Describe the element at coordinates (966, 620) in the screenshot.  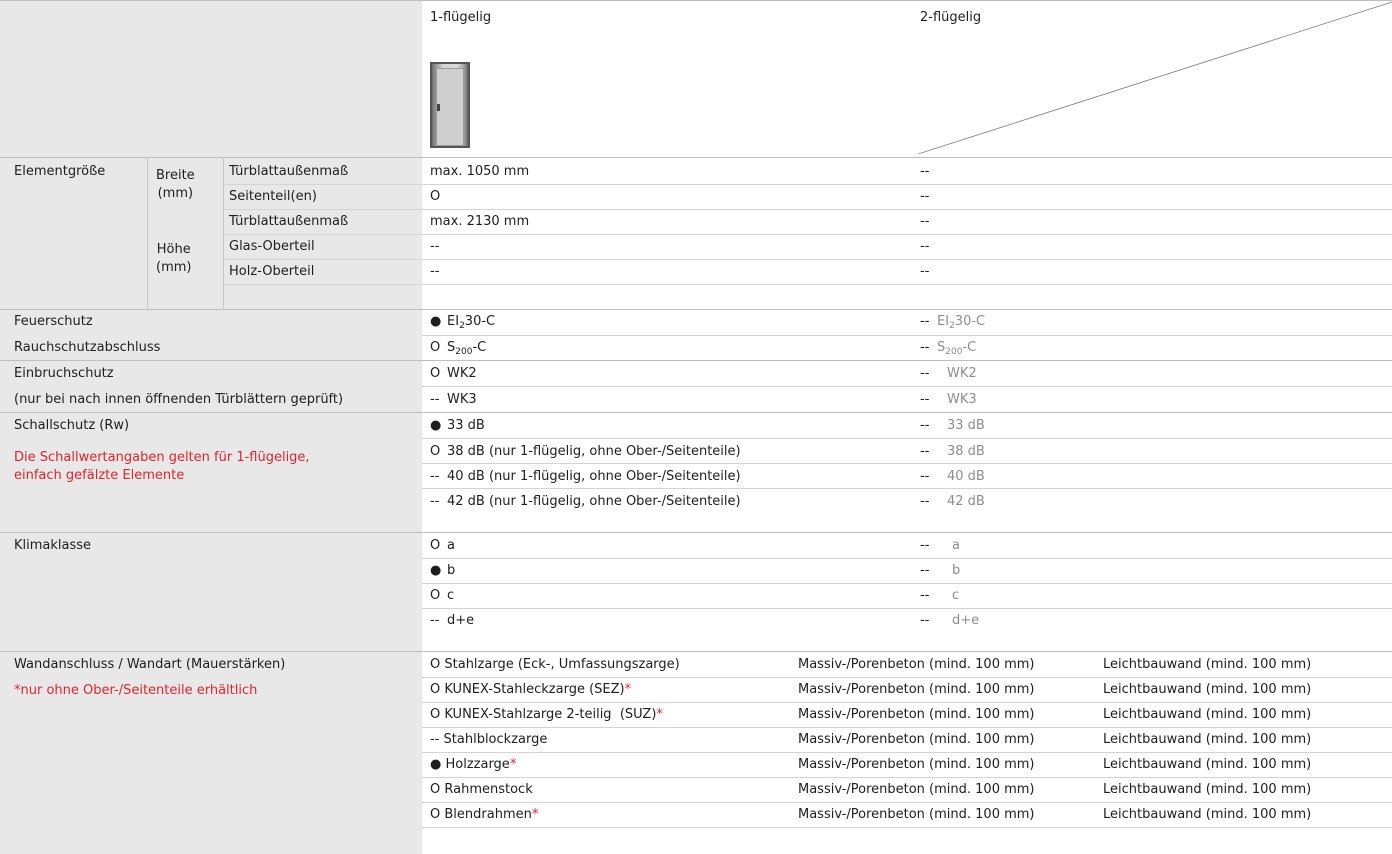
I see `value-2-wing: d+e` at that location.